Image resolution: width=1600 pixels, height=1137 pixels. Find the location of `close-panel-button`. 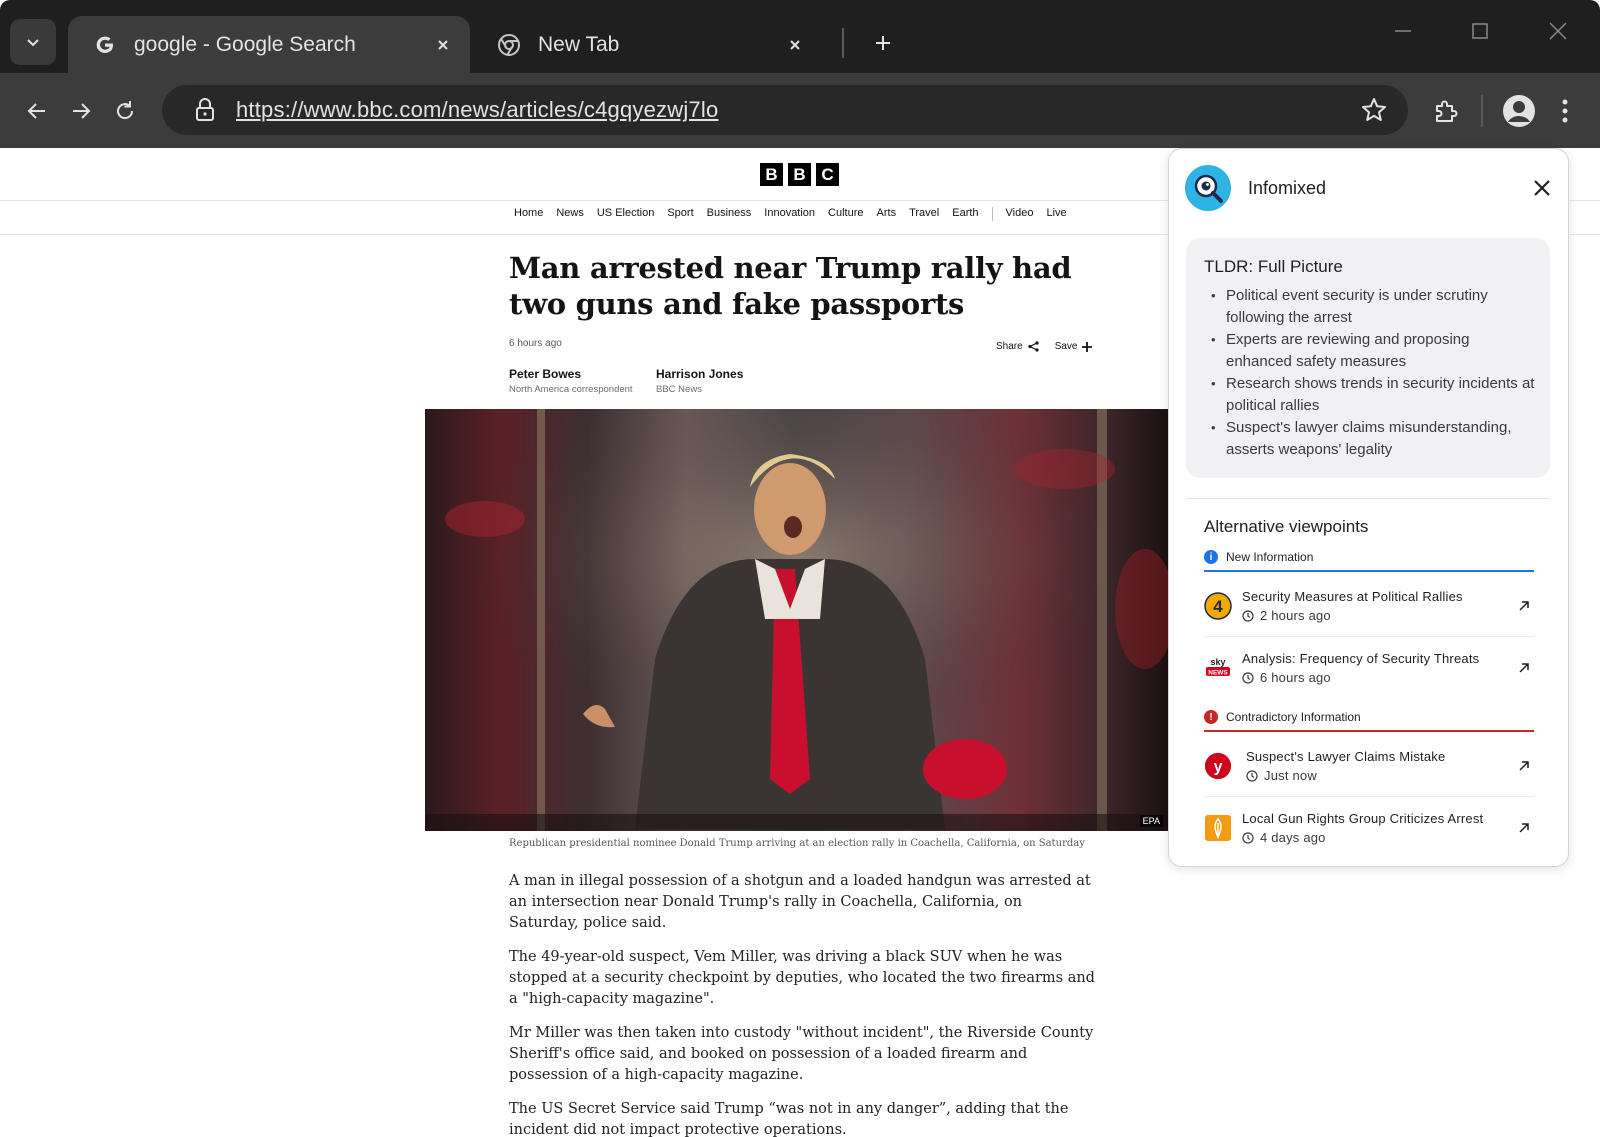

close-panel-button is located at coordinates (1542, 188).